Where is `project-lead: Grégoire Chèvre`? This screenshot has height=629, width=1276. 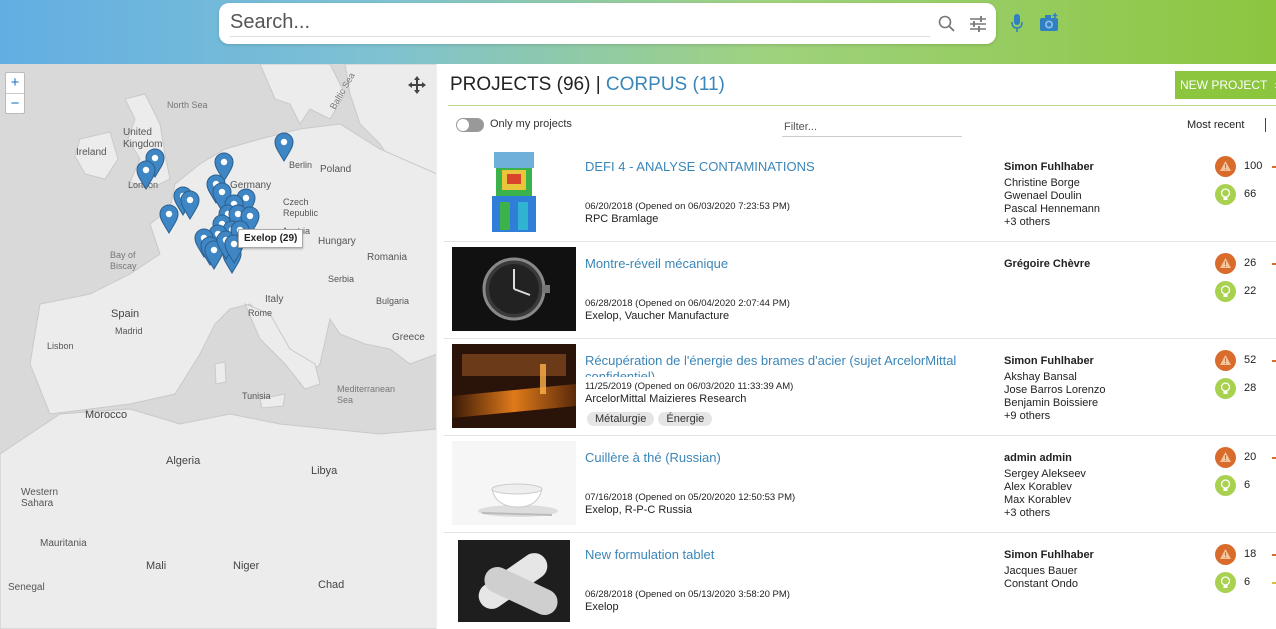 project-lead: Grégoire Chèvre is located at coordinates (1047, 264).